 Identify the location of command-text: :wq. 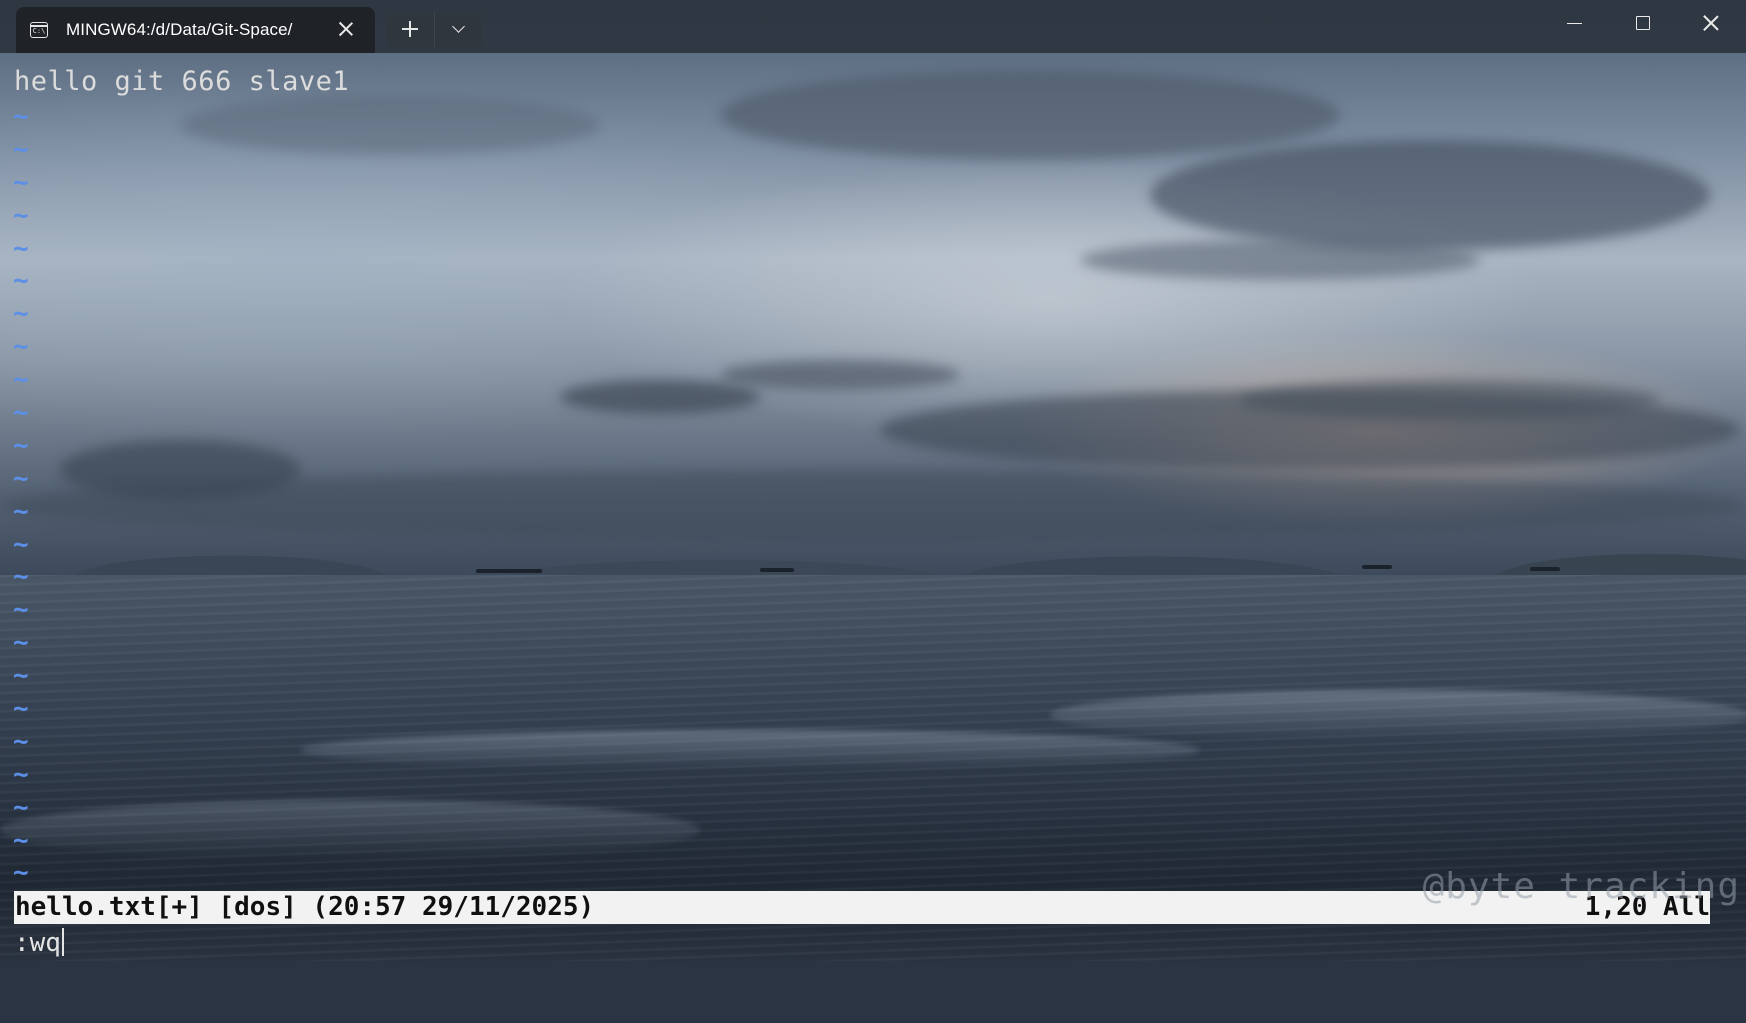
(37, 943).